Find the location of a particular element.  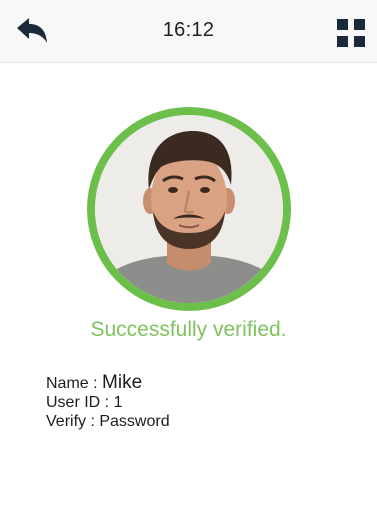

verification-status: Successfully verified. is located at coordinates (188, 329).